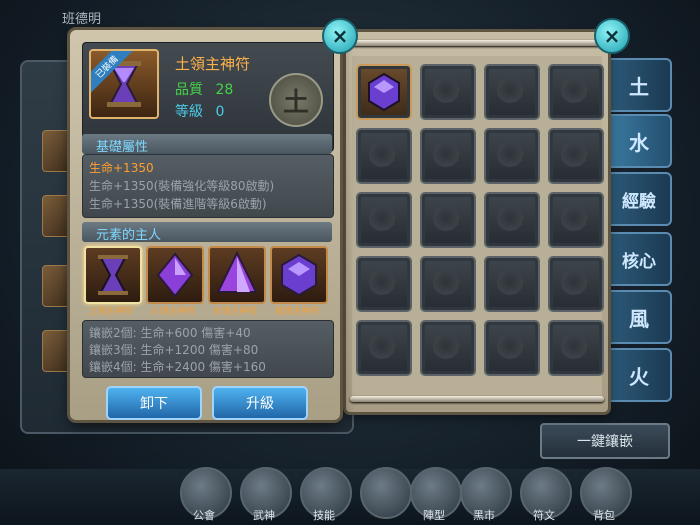  What do you see at coordinates (544, 515) in the screenshot?
I see `nav-label-rune: 符文` at bounding box center [544, 515].